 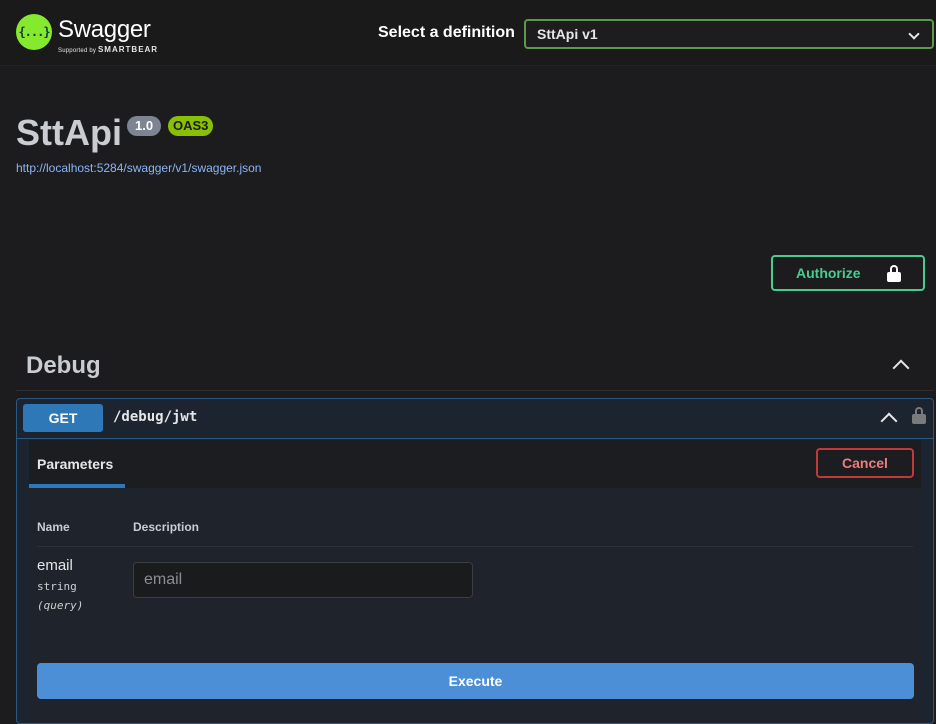 I want to click on parameter-type: string, so click(x=57, y=586).